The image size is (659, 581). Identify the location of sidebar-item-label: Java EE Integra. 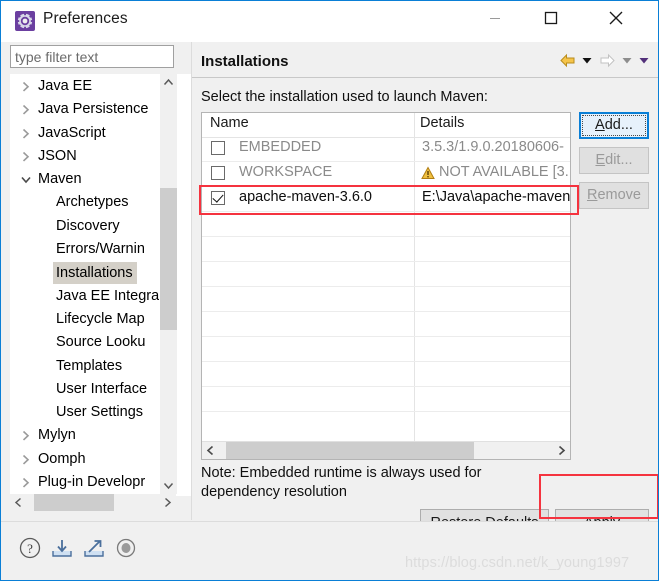
(108, 295).